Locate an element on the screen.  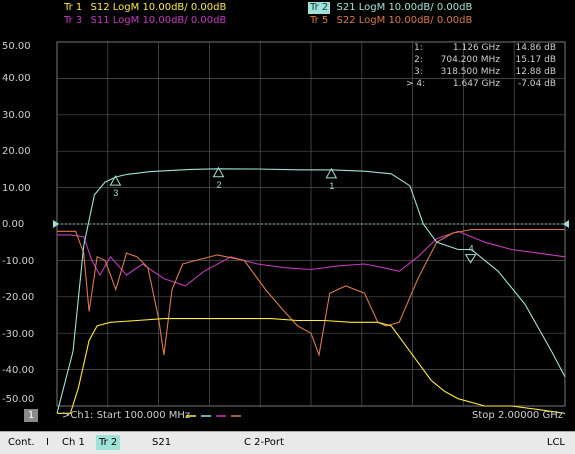
y-tick-label: 40.00 is located at coordinates (16, 78).